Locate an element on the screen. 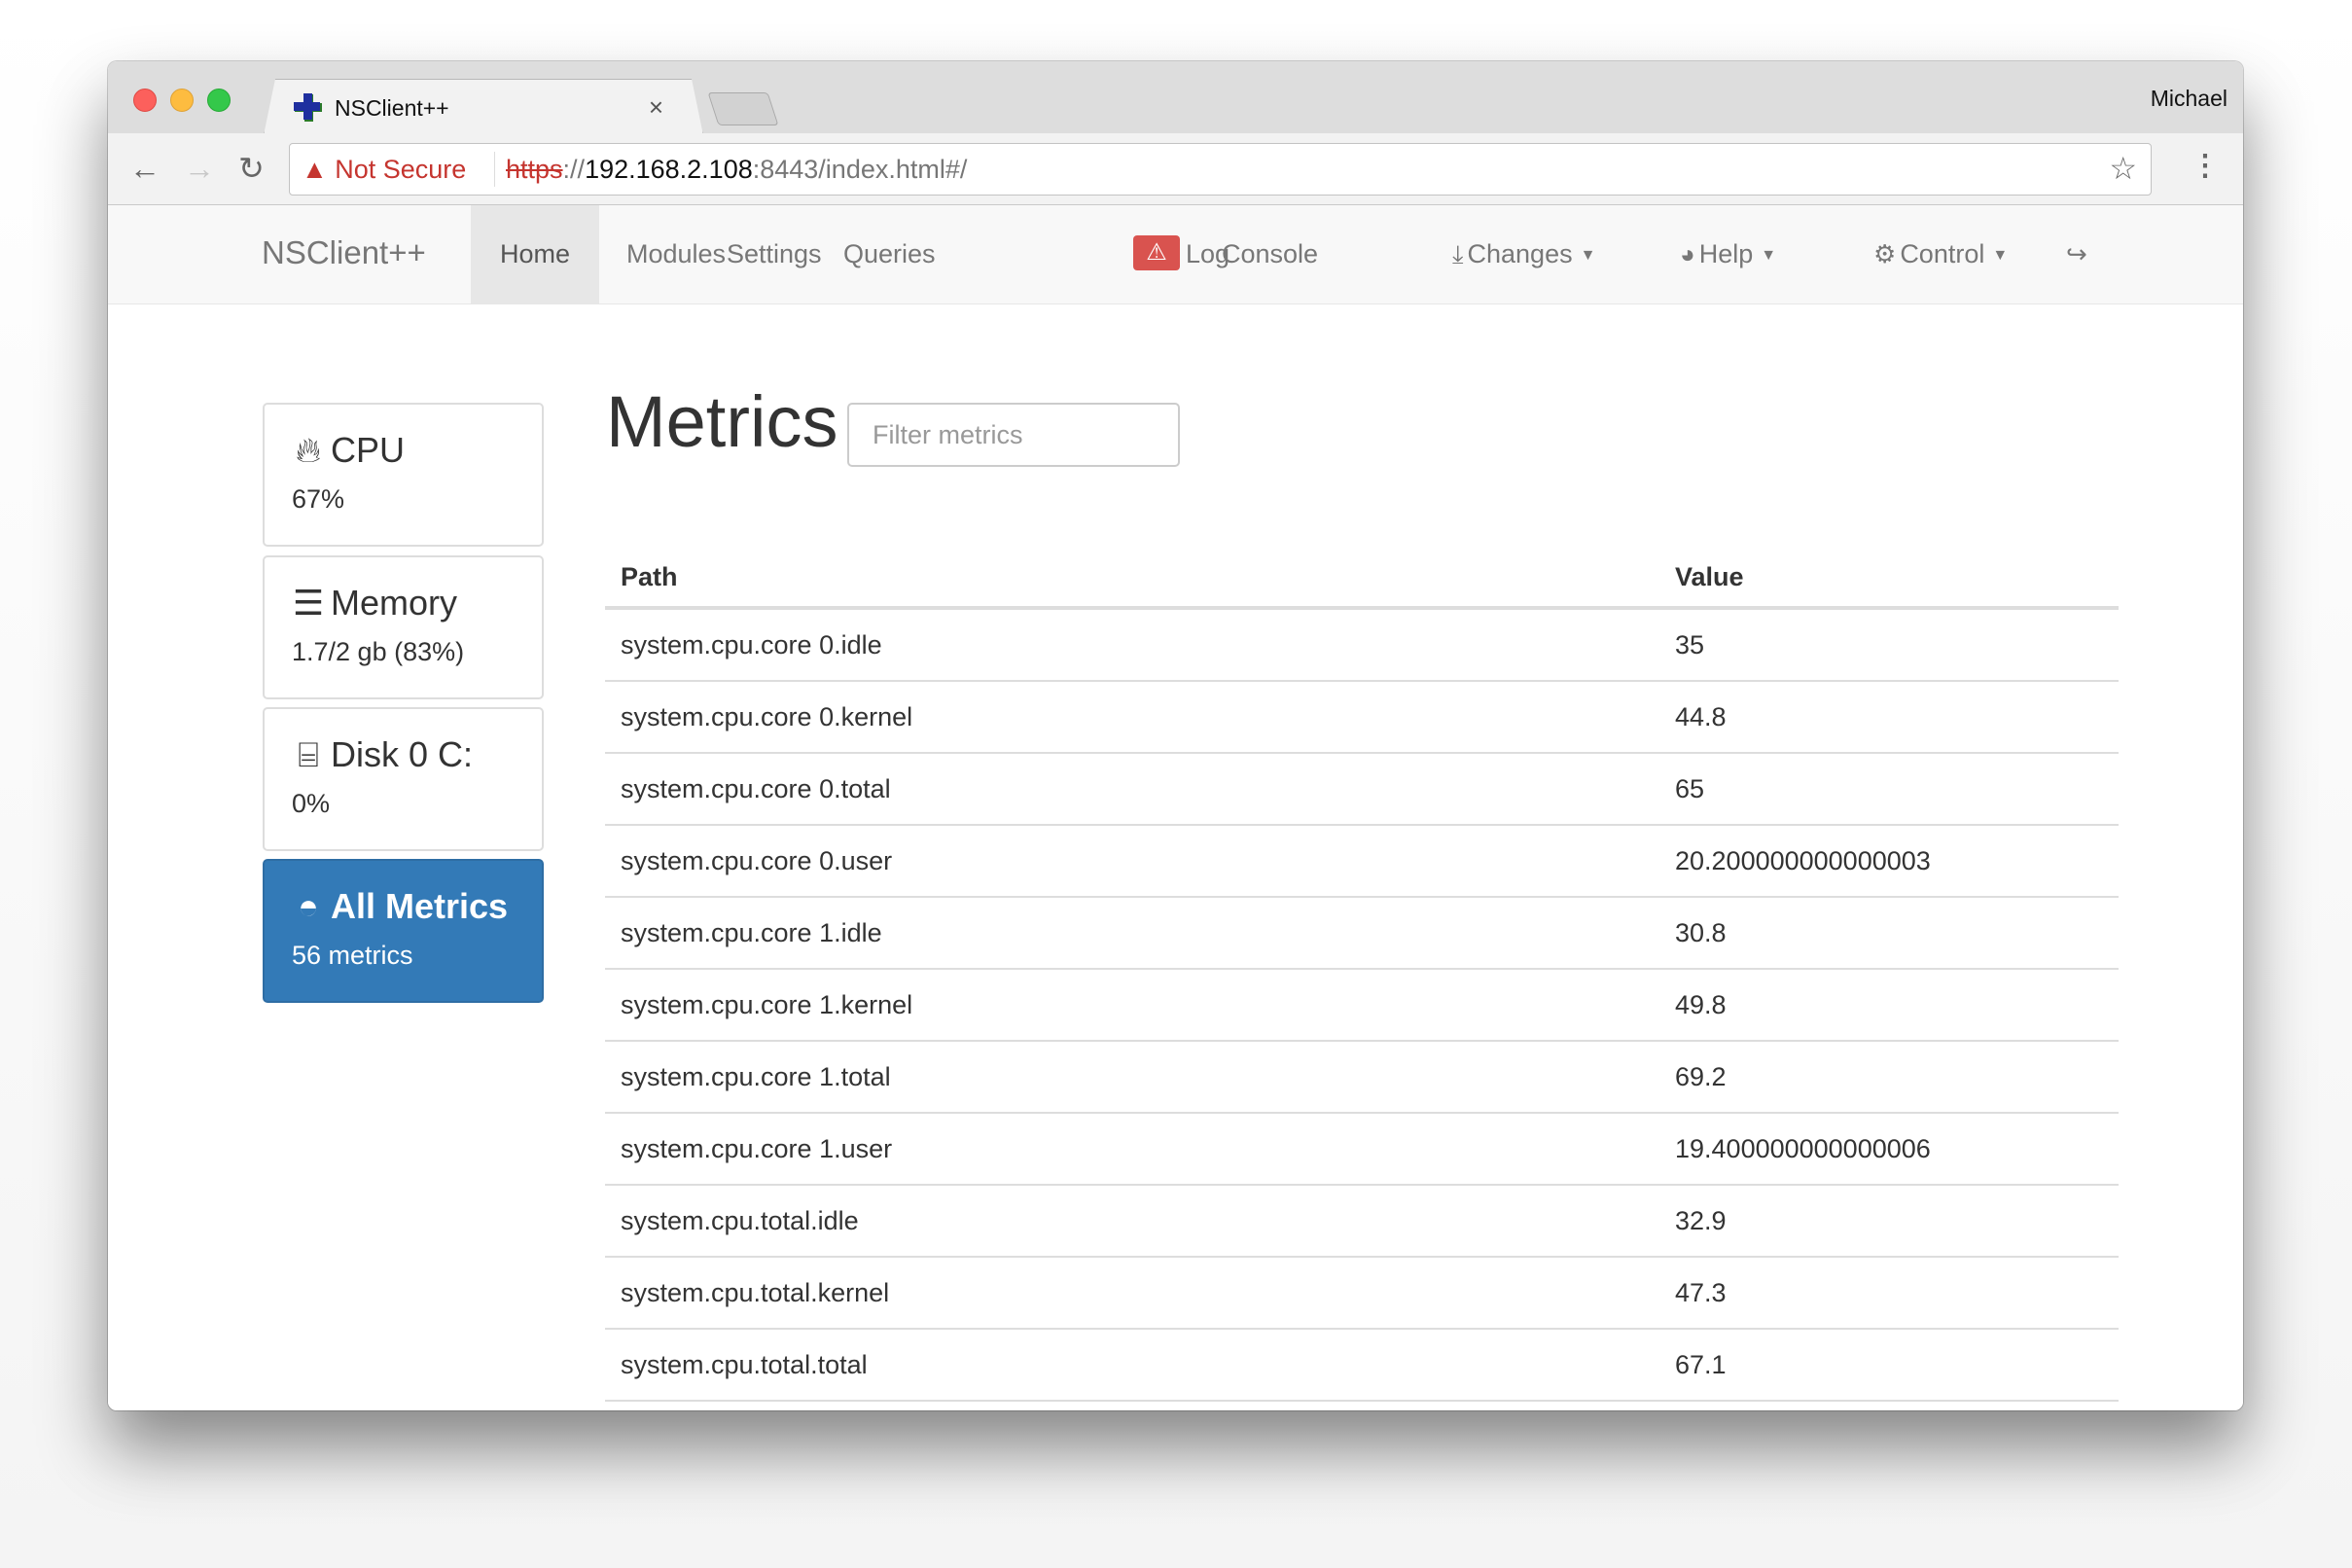  nav-changes-dropdown: ⤓ Changes ▼ is located at coordinates (1523, 254).